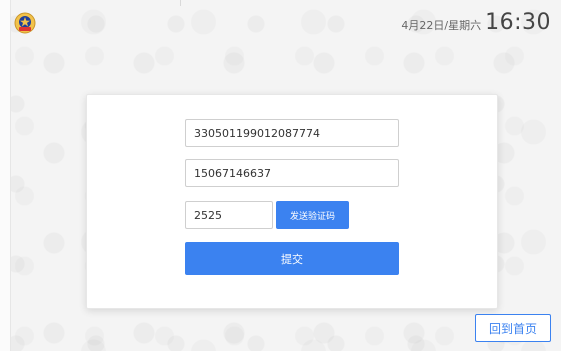  I want to click on send-code-button: 发送验证码, so click(312, 215).